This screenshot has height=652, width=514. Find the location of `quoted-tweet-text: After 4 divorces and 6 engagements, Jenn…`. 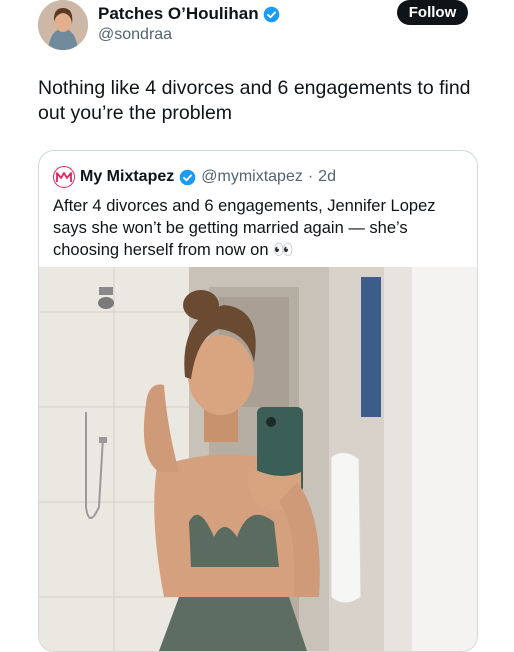

quoted-tweet-text: After 4 divorces and 6 engagements, Jenn… is located at coordinates (244, 228).